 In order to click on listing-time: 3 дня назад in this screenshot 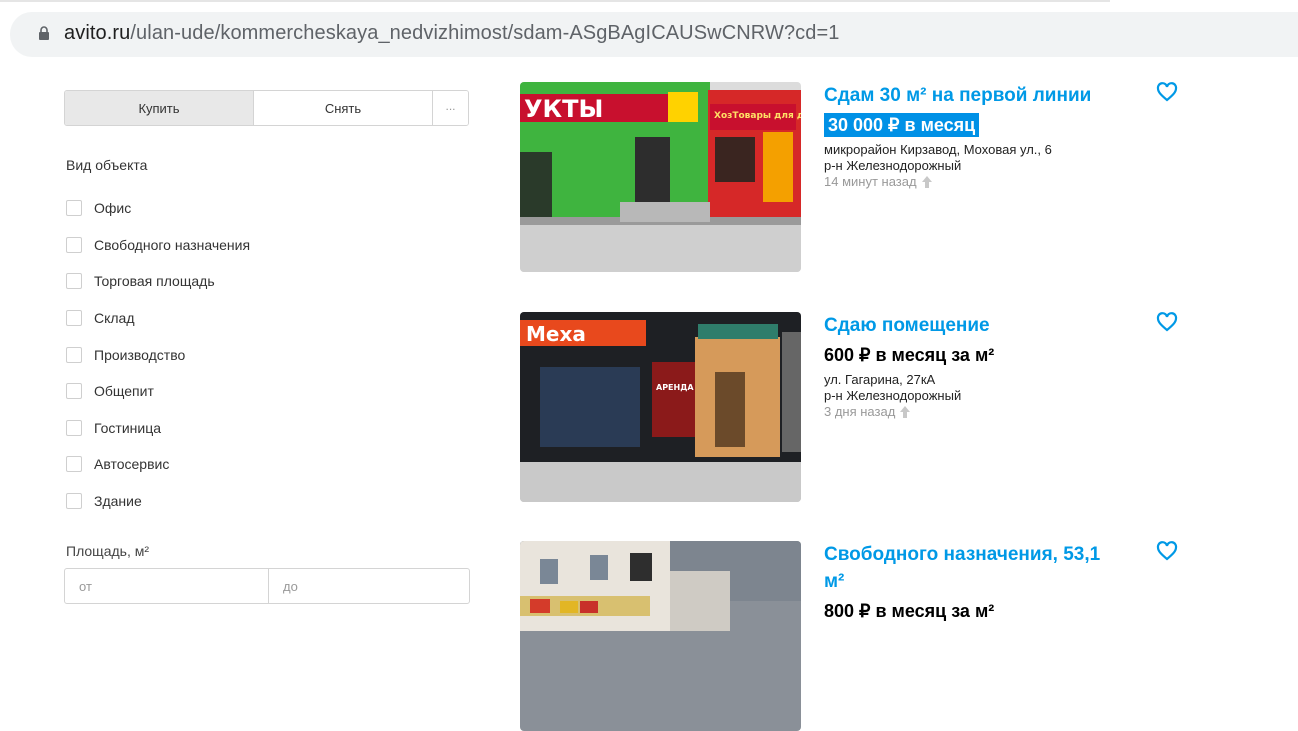, I will do `click(994, 412)`.